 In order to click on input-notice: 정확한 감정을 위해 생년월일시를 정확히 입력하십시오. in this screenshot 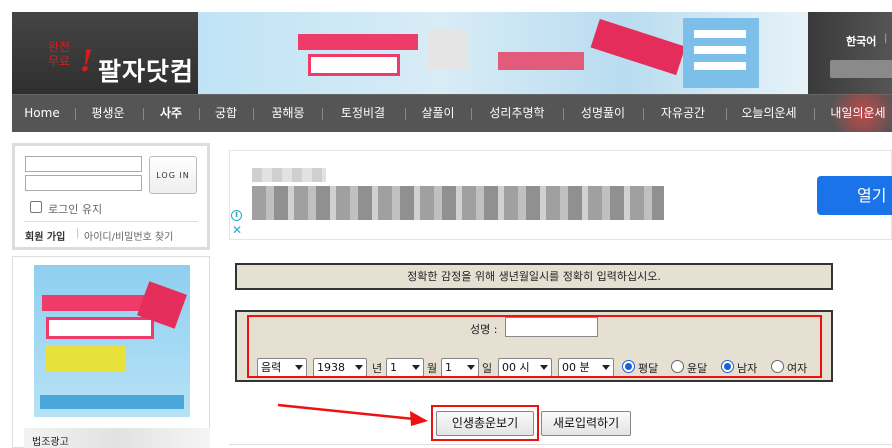, I will do `click(534, 276)`.